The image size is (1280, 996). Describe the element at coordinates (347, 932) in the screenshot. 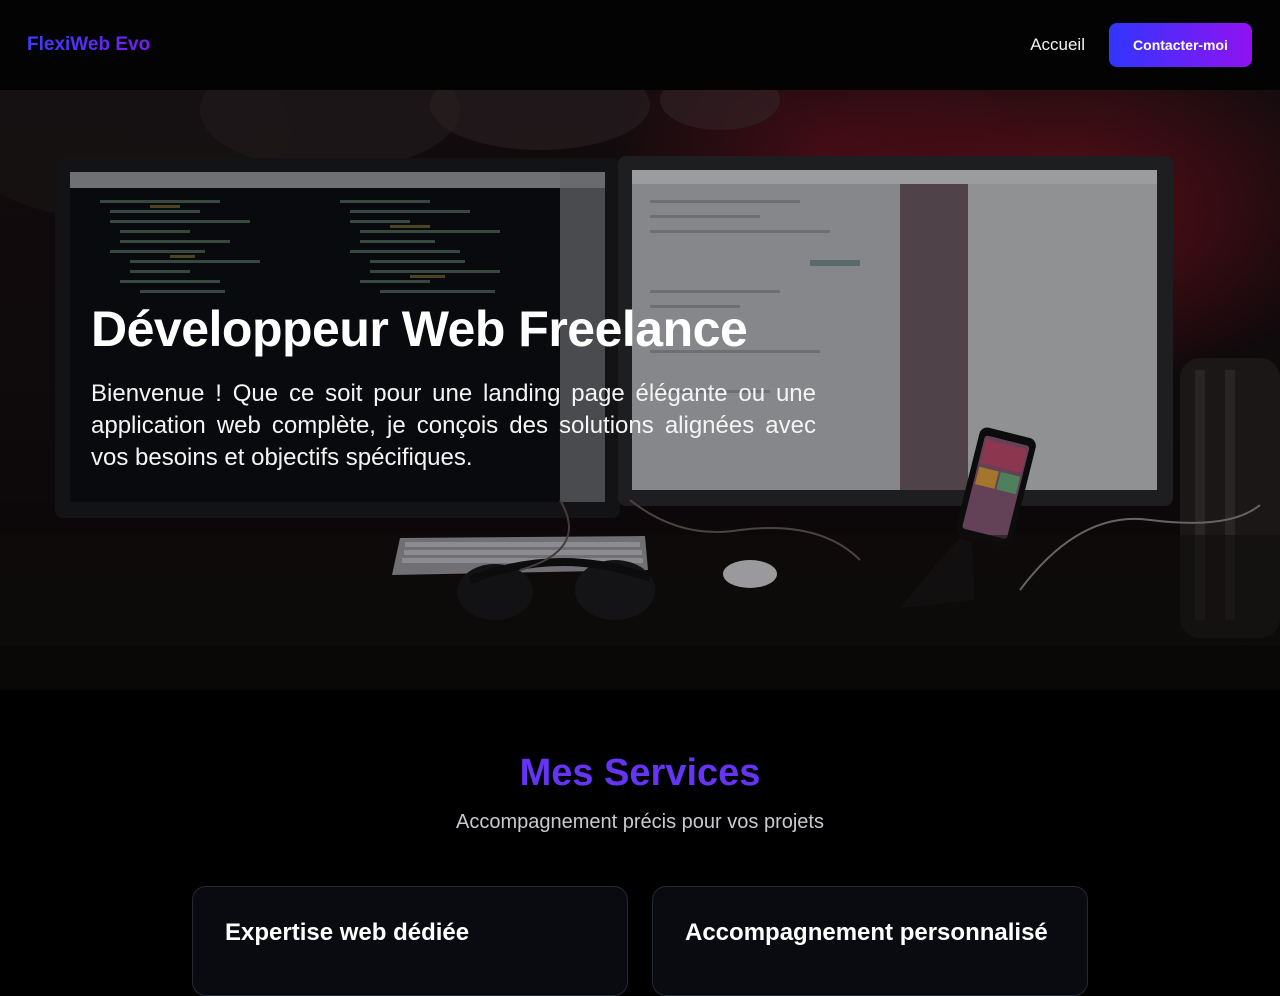

I see `service-card-title: Expertise web dédiée` at that location.